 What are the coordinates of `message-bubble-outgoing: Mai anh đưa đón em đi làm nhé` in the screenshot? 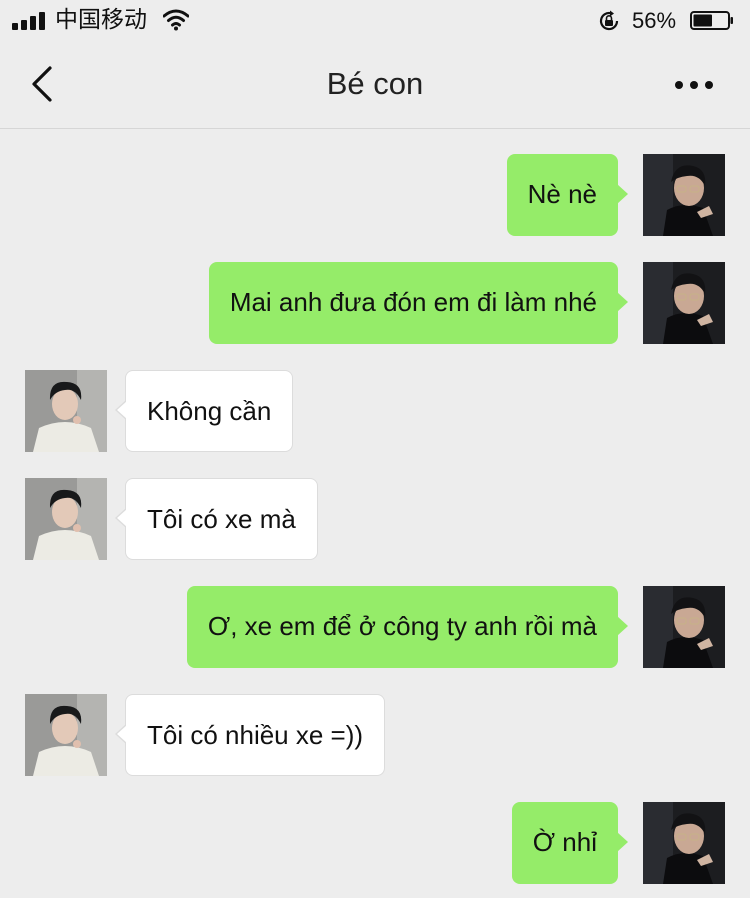 It's located at (418, 303).